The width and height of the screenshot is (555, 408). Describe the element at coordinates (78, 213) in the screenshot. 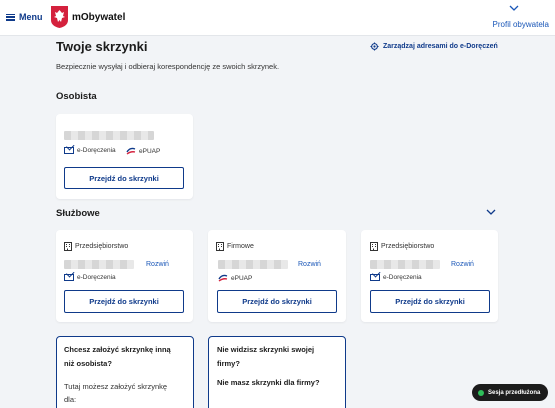

I see `business-heading: Służbowe` at that location.